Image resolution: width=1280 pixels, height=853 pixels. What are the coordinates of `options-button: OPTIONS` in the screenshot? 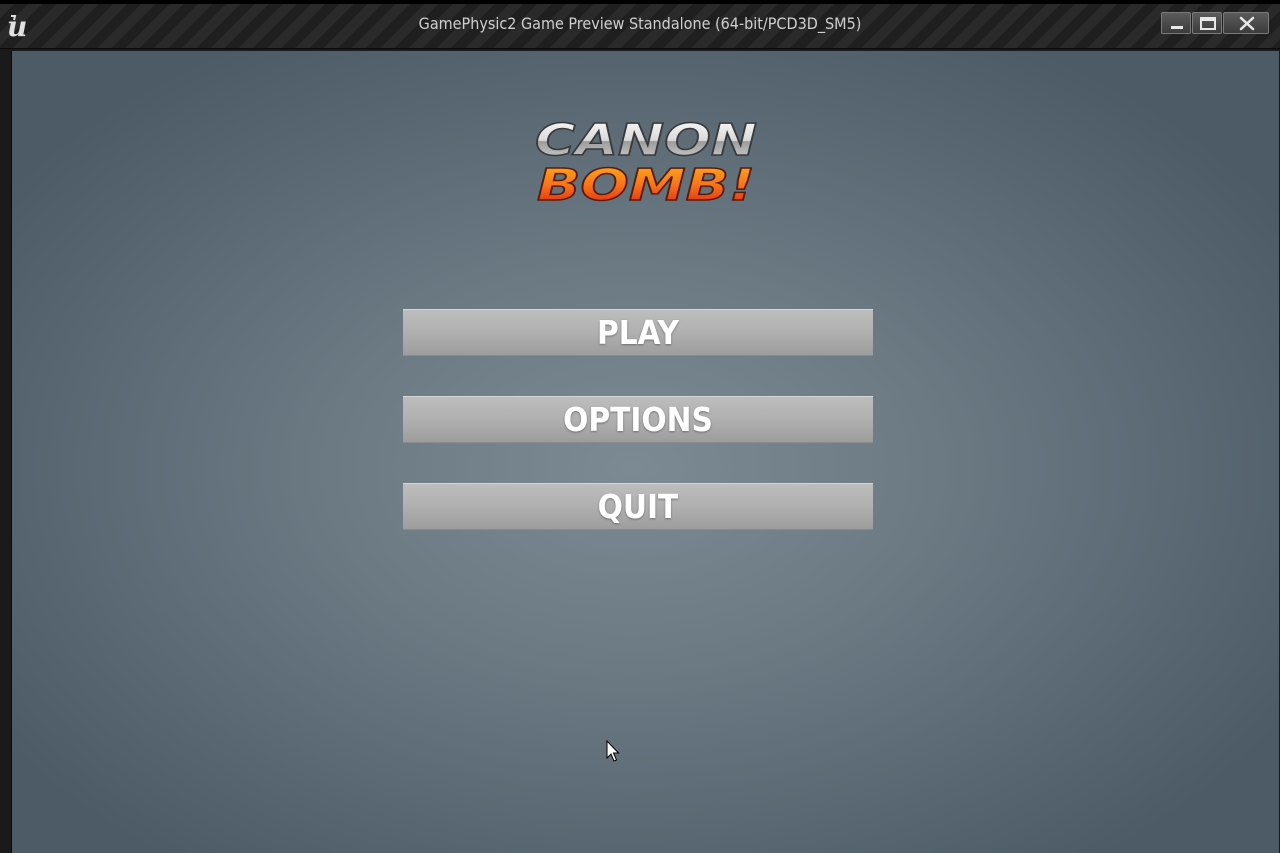 It's located at (638, 419).